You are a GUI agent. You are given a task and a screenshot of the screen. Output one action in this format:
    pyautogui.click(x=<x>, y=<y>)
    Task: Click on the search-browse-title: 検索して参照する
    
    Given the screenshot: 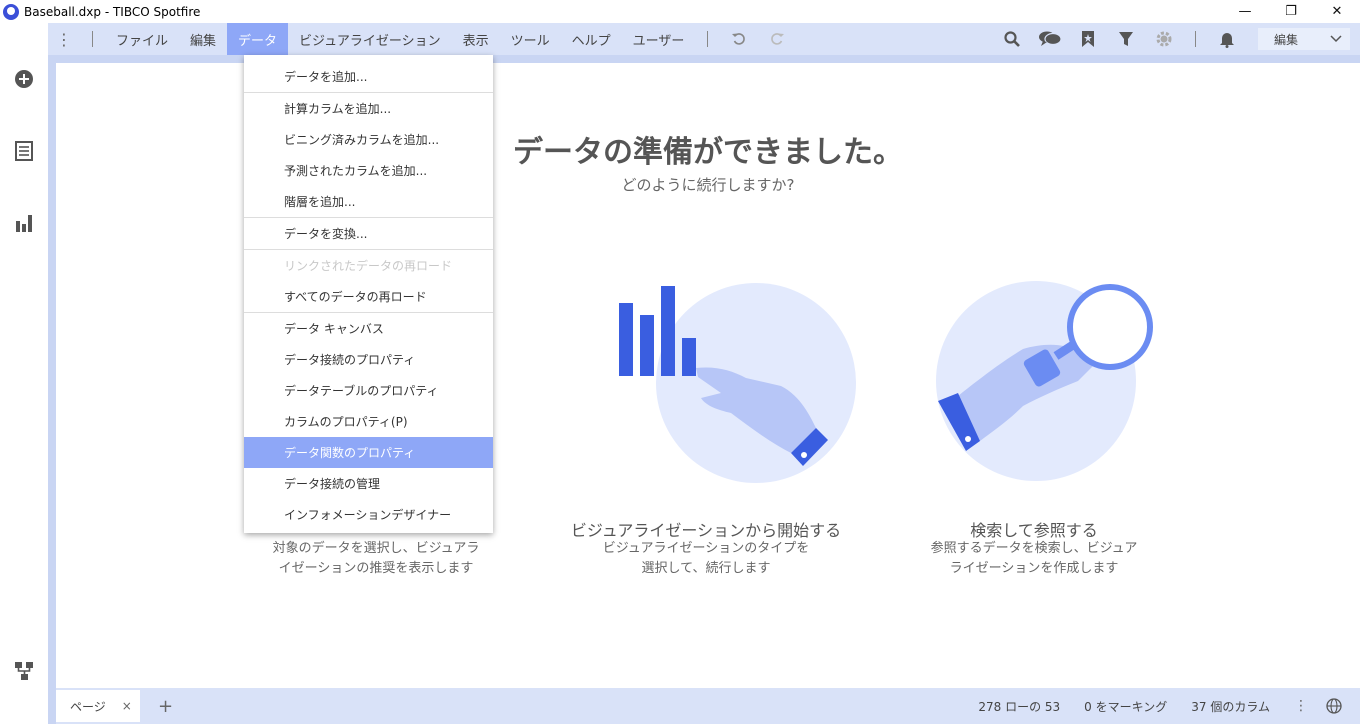 What is the action you would take?
    pyautogui.click(x=1034, y=529)
    